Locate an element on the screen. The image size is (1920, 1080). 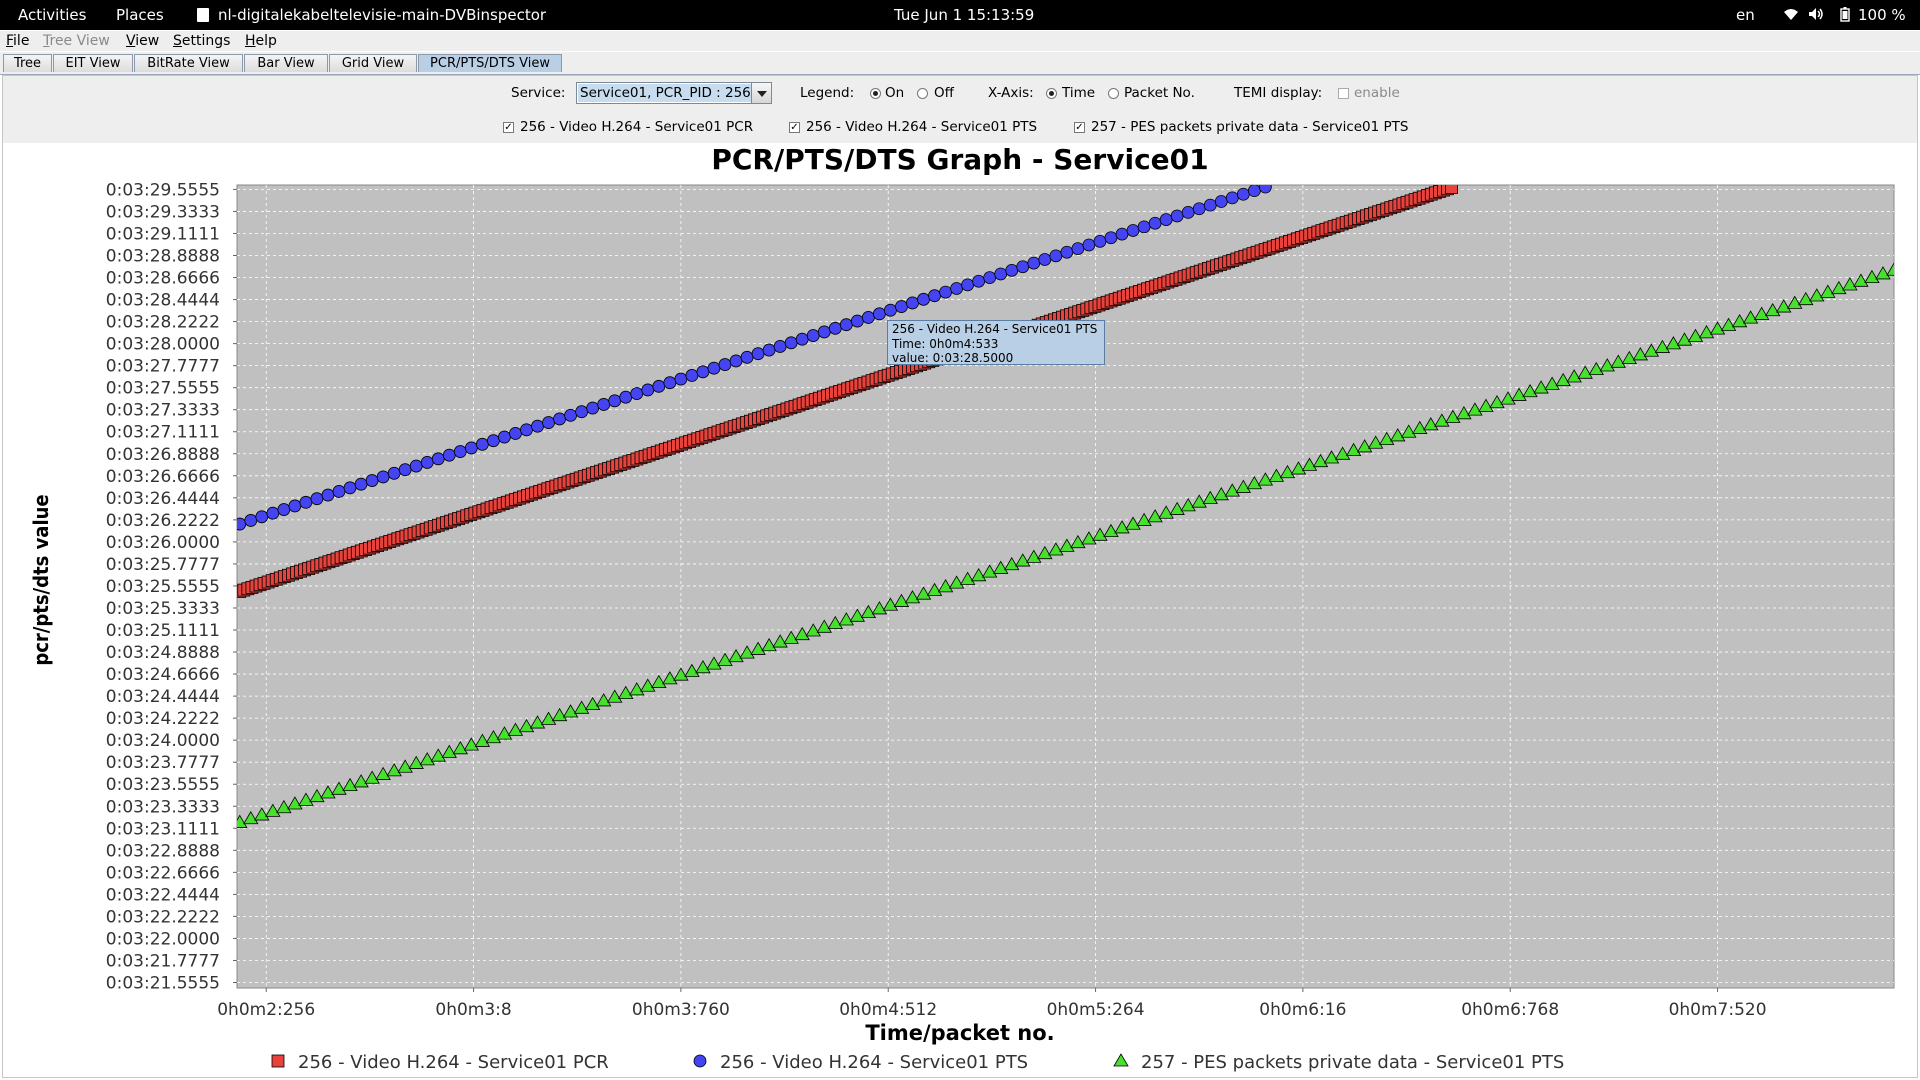
y-tick-label: 0:03:22.6666 is located at coordinates (163, 873).